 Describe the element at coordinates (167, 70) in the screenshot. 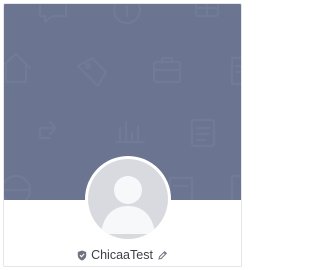

I see `briefcase-icon` at that location.